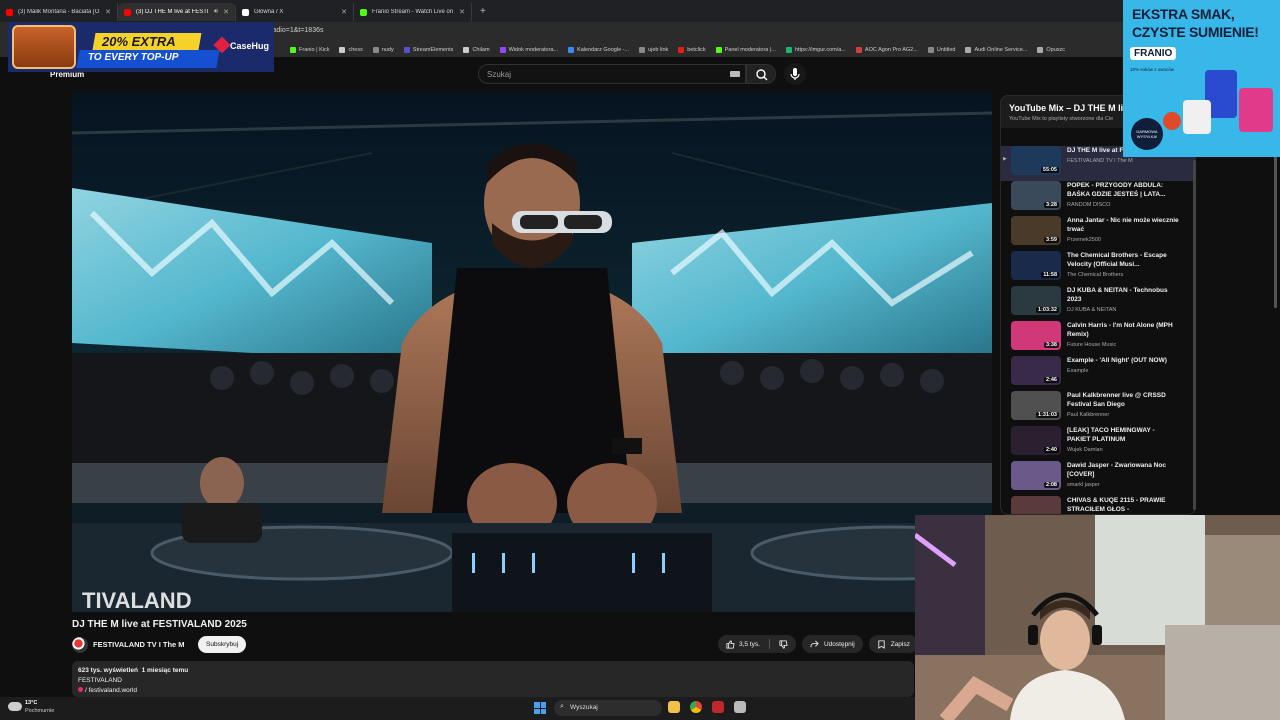 This screenshot has height=720, width=1280. Describe the element at coordinates (177, 12) in the screenshot. I see `browser-tab-2: (3) DJ THE M live at FESTIVAL 🔊︎ ✕` at that location.